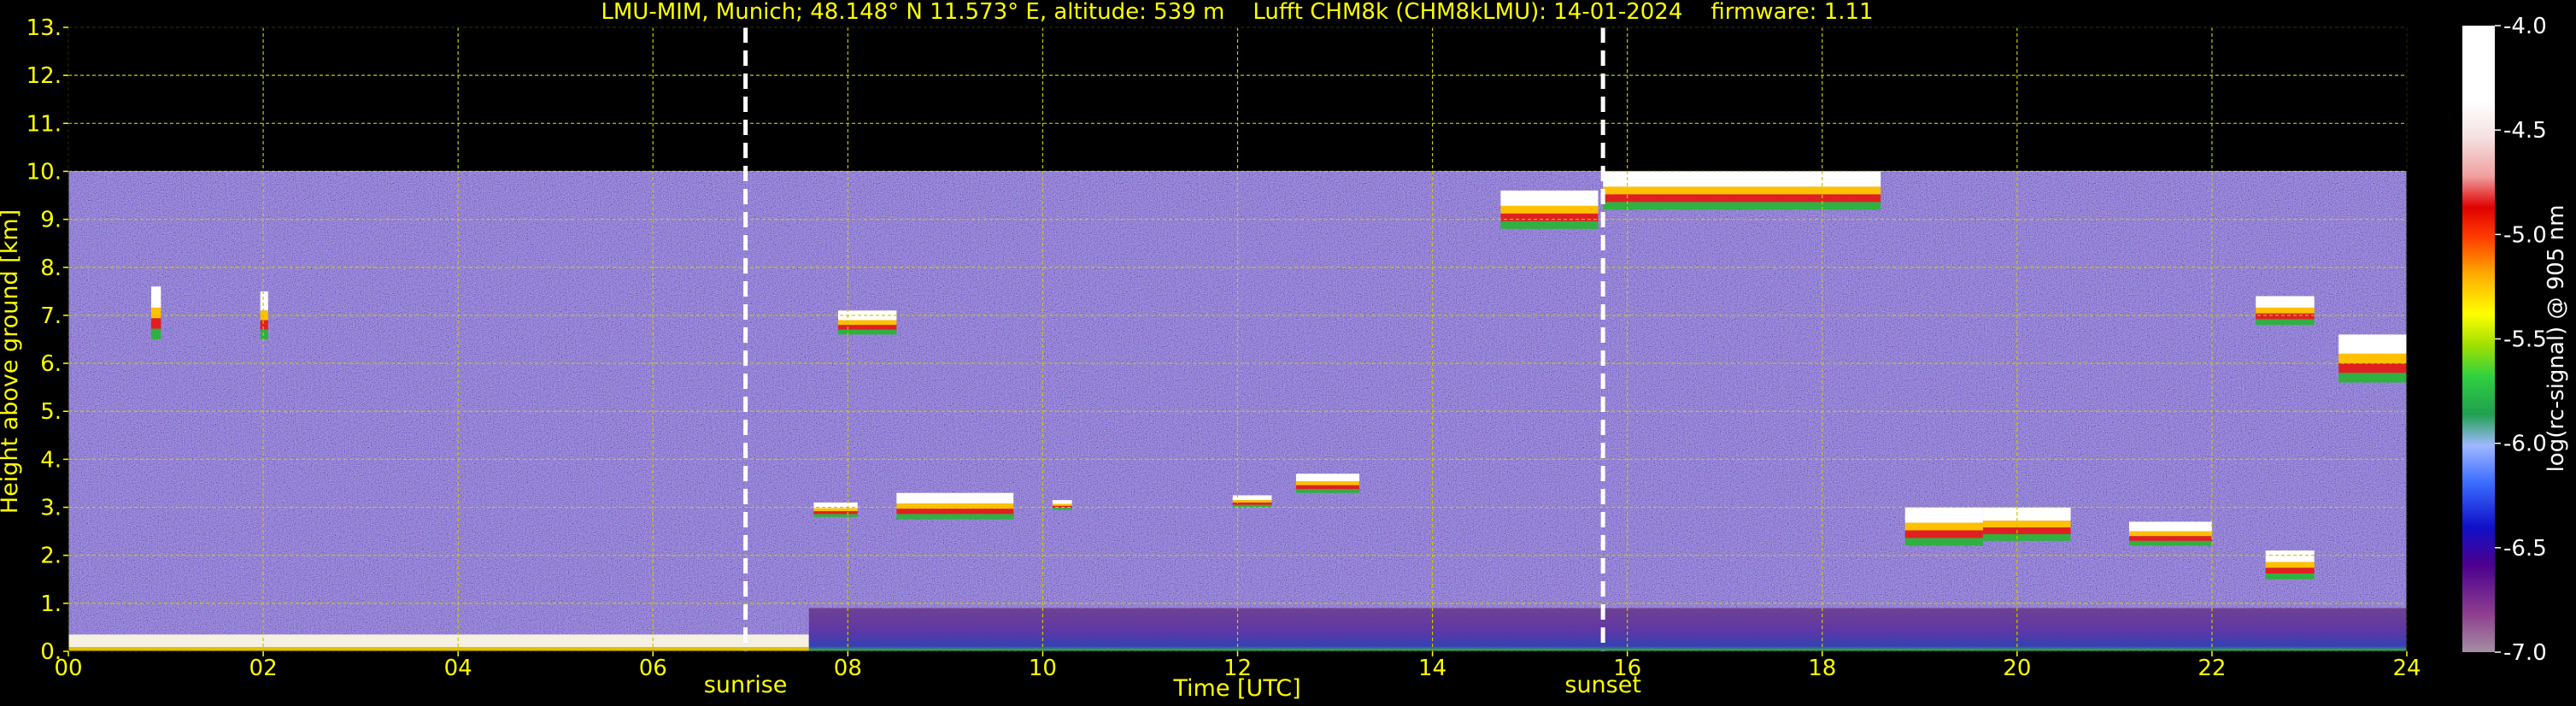 This screenshot has height=706, width=2576. What do you see at coordinates (44, 28) in the screenshot?
I see `y-tick-label: 13.` at bounding box center [44, 28].